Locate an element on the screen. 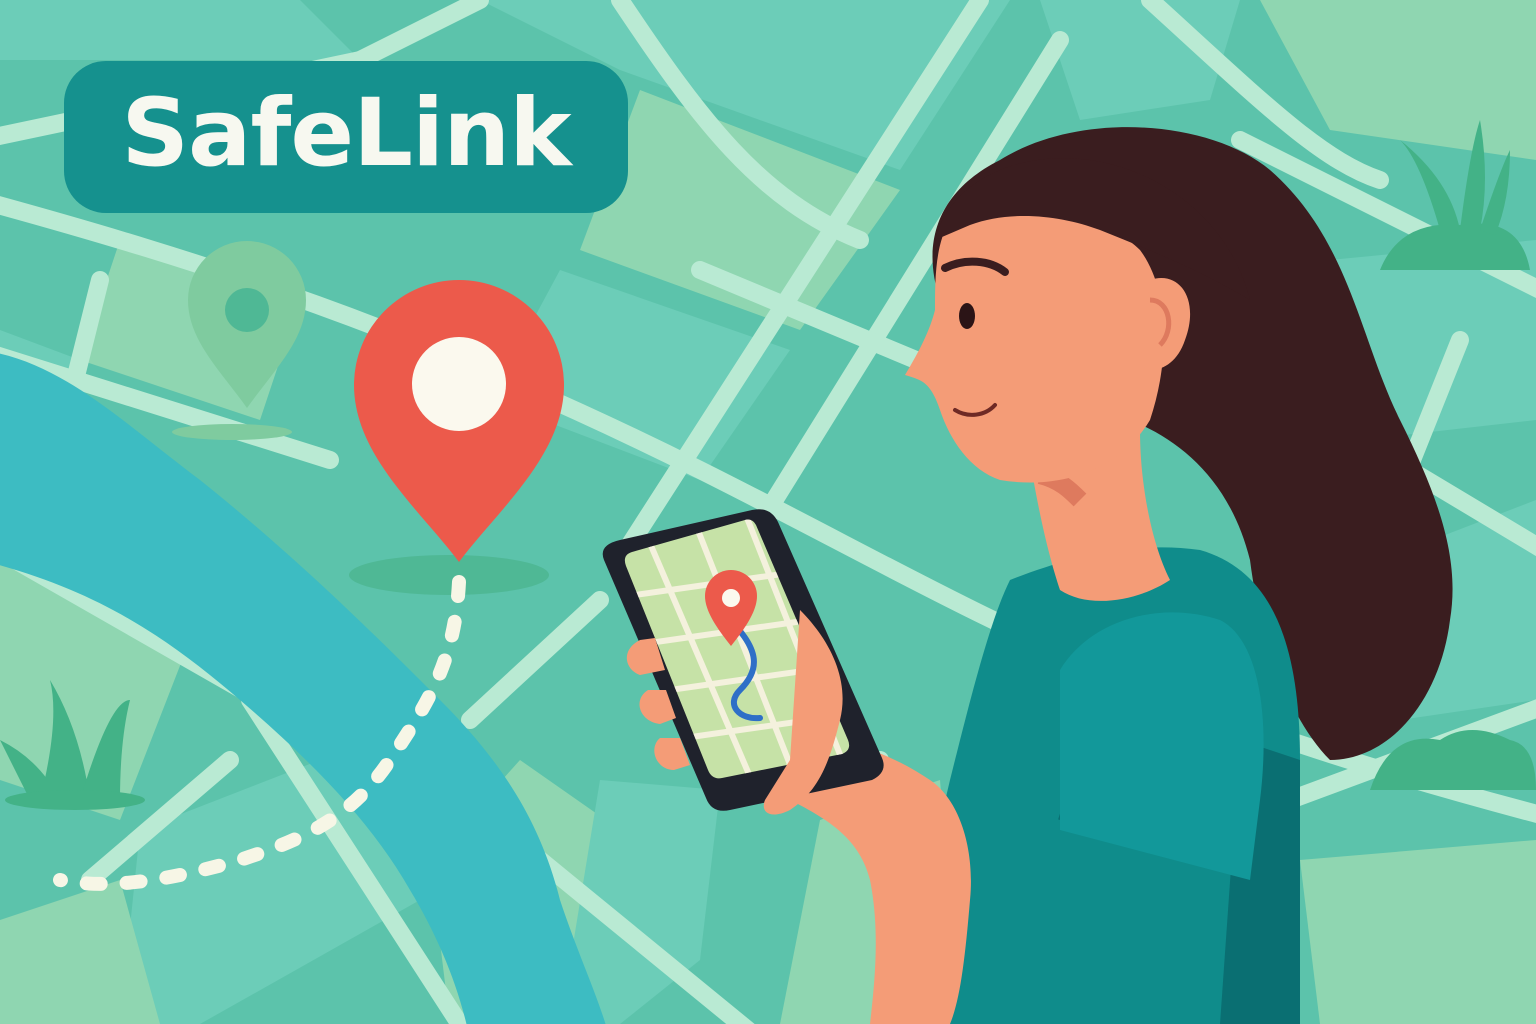 This screenshot has height=1024, width=1536. eye is located at coordinates (967, 316).